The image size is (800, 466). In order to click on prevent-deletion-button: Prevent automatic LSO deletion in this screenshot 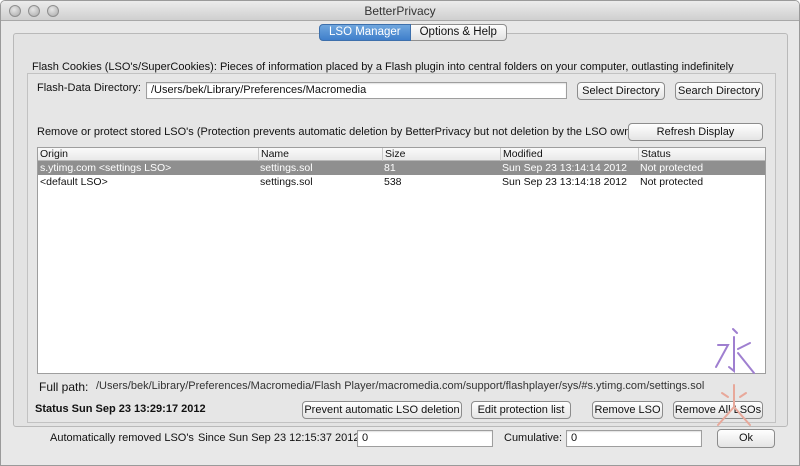, I will do `click(382, 410)`.